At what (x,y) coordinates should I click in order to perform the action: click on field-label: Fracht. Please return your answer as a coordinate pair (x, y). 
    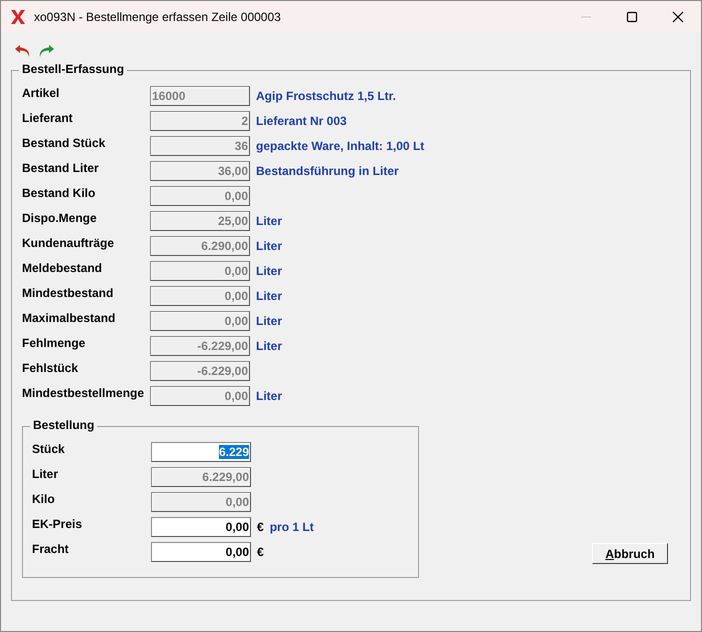
    Looking at the image, I should click on (51, 549).